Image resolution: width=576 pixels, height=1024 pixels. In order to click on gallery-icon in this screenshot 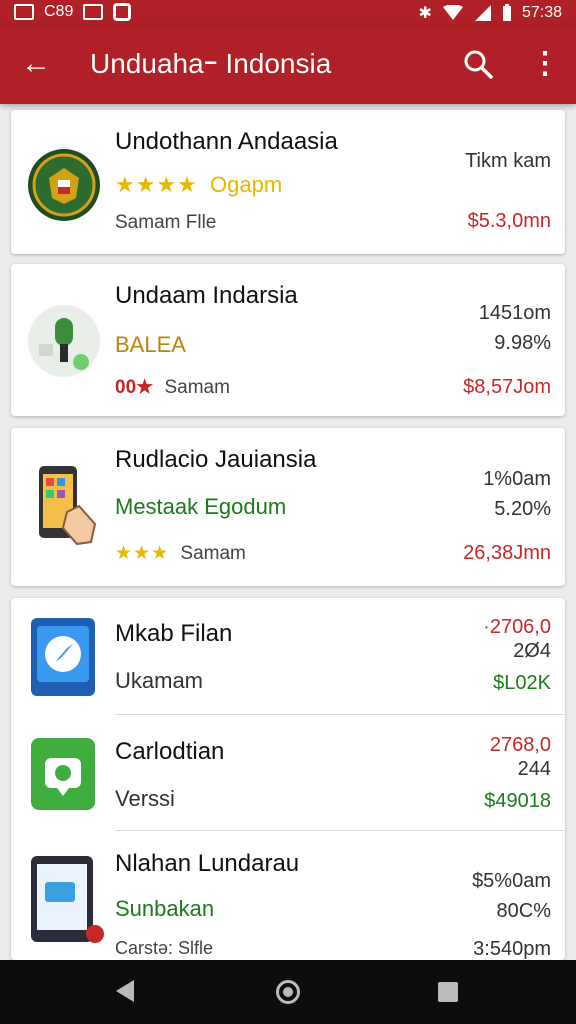, I will do `click(93, 12)`.